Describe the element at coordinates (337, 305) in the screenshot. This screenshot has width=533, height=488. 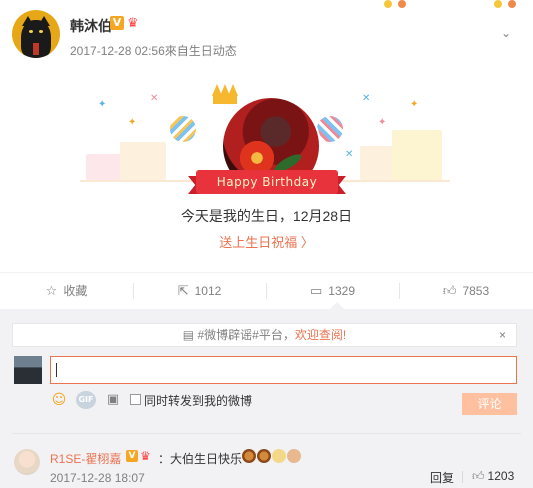
I see `comment-panel-caret` at that location.